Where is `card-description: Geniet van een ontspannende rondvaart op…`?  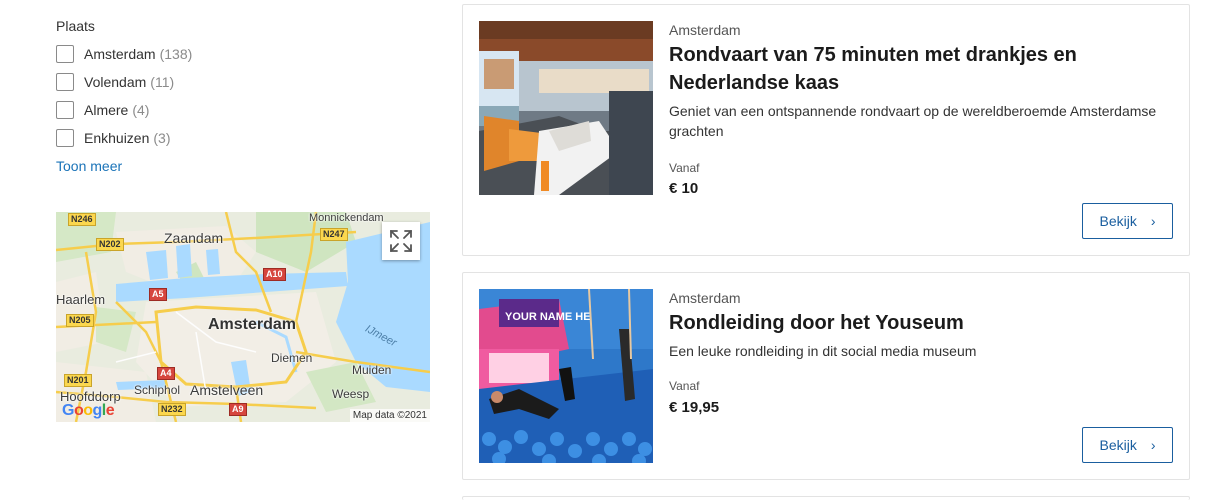
card-description: Geniet van een ontspannende rondvaart op… is located at coordinates (913, 121).